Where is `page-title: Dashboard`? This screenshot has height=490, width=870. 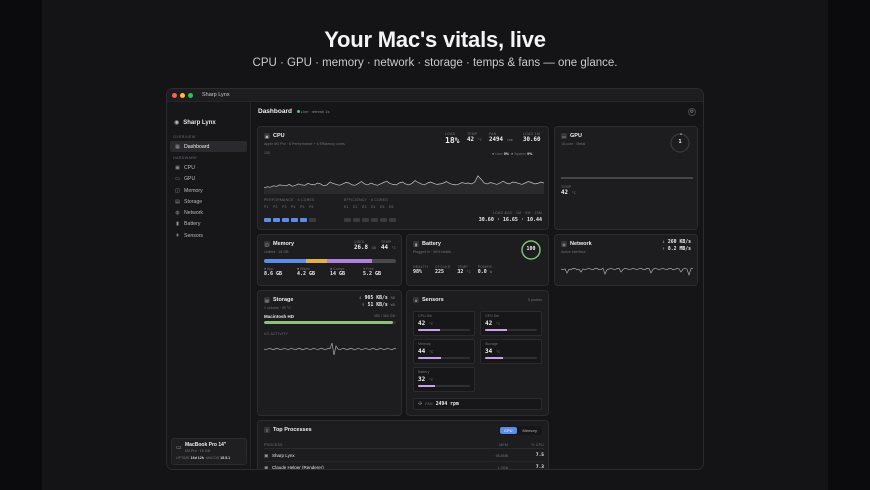 page-title: Dashboard is located at coordinates (275, 111).